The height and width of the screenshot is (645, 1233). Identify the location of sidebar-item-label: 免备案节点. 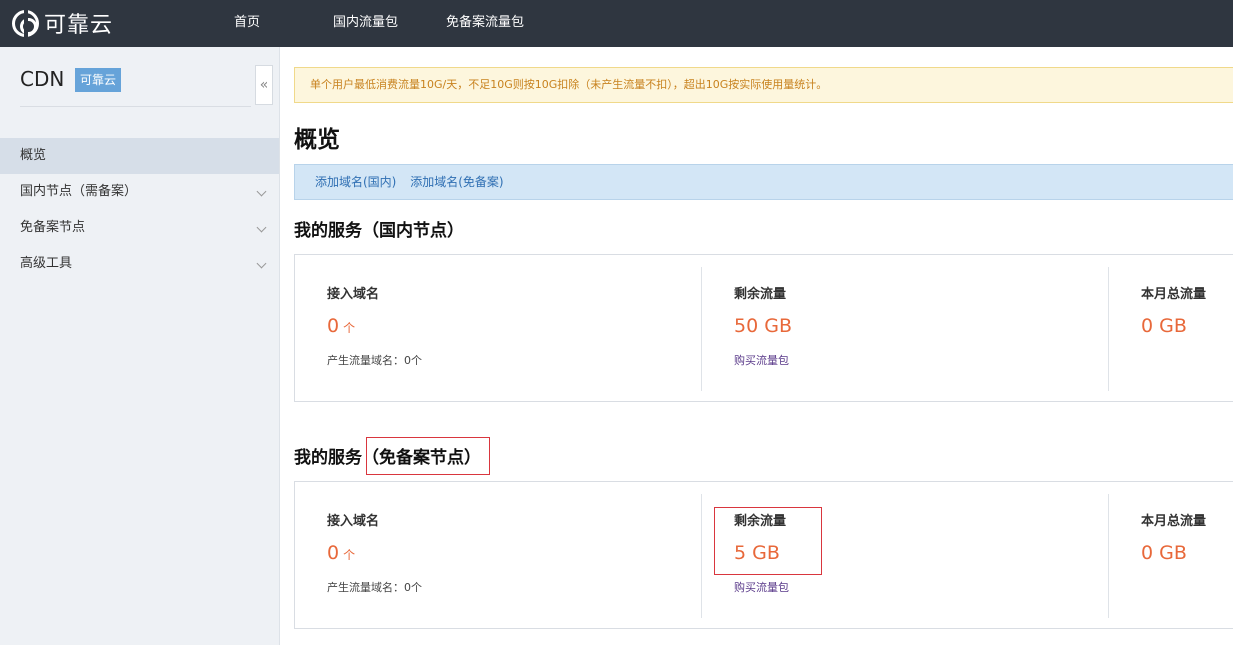
(53, 227).